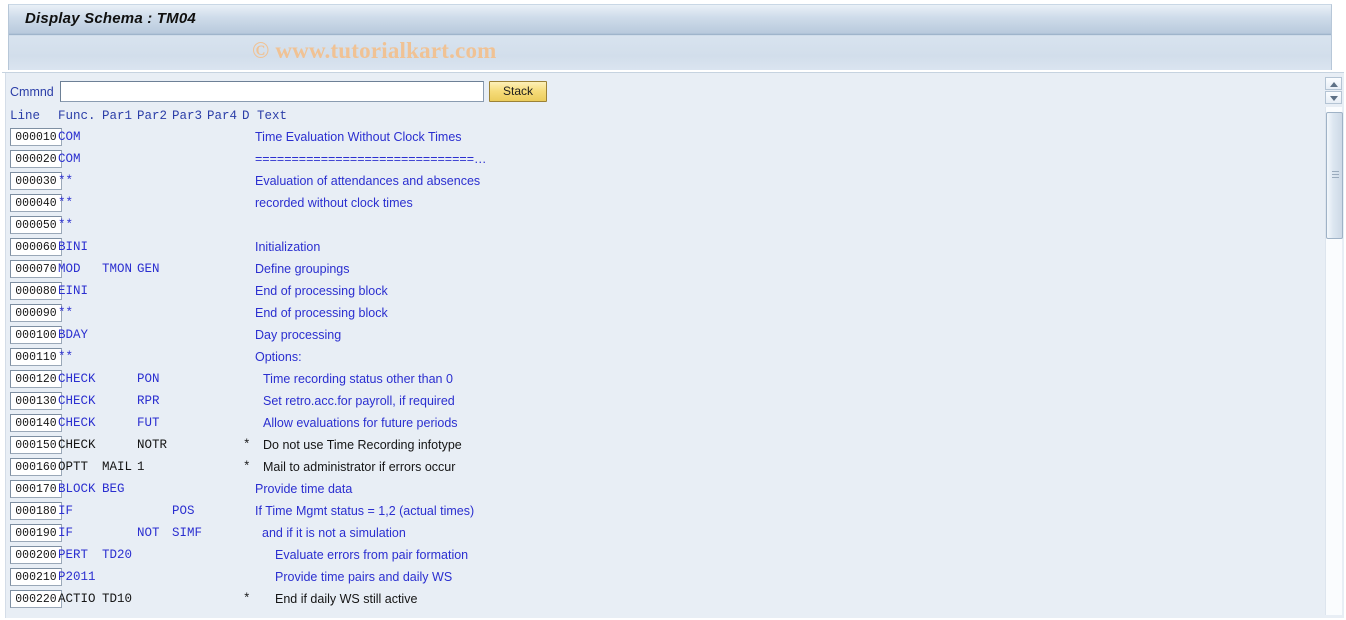 This screenshot has height=620, width=1346. Describe the element at coordinates (69, 269) in the screenshot. I see `cell-func: MOD` at that location.